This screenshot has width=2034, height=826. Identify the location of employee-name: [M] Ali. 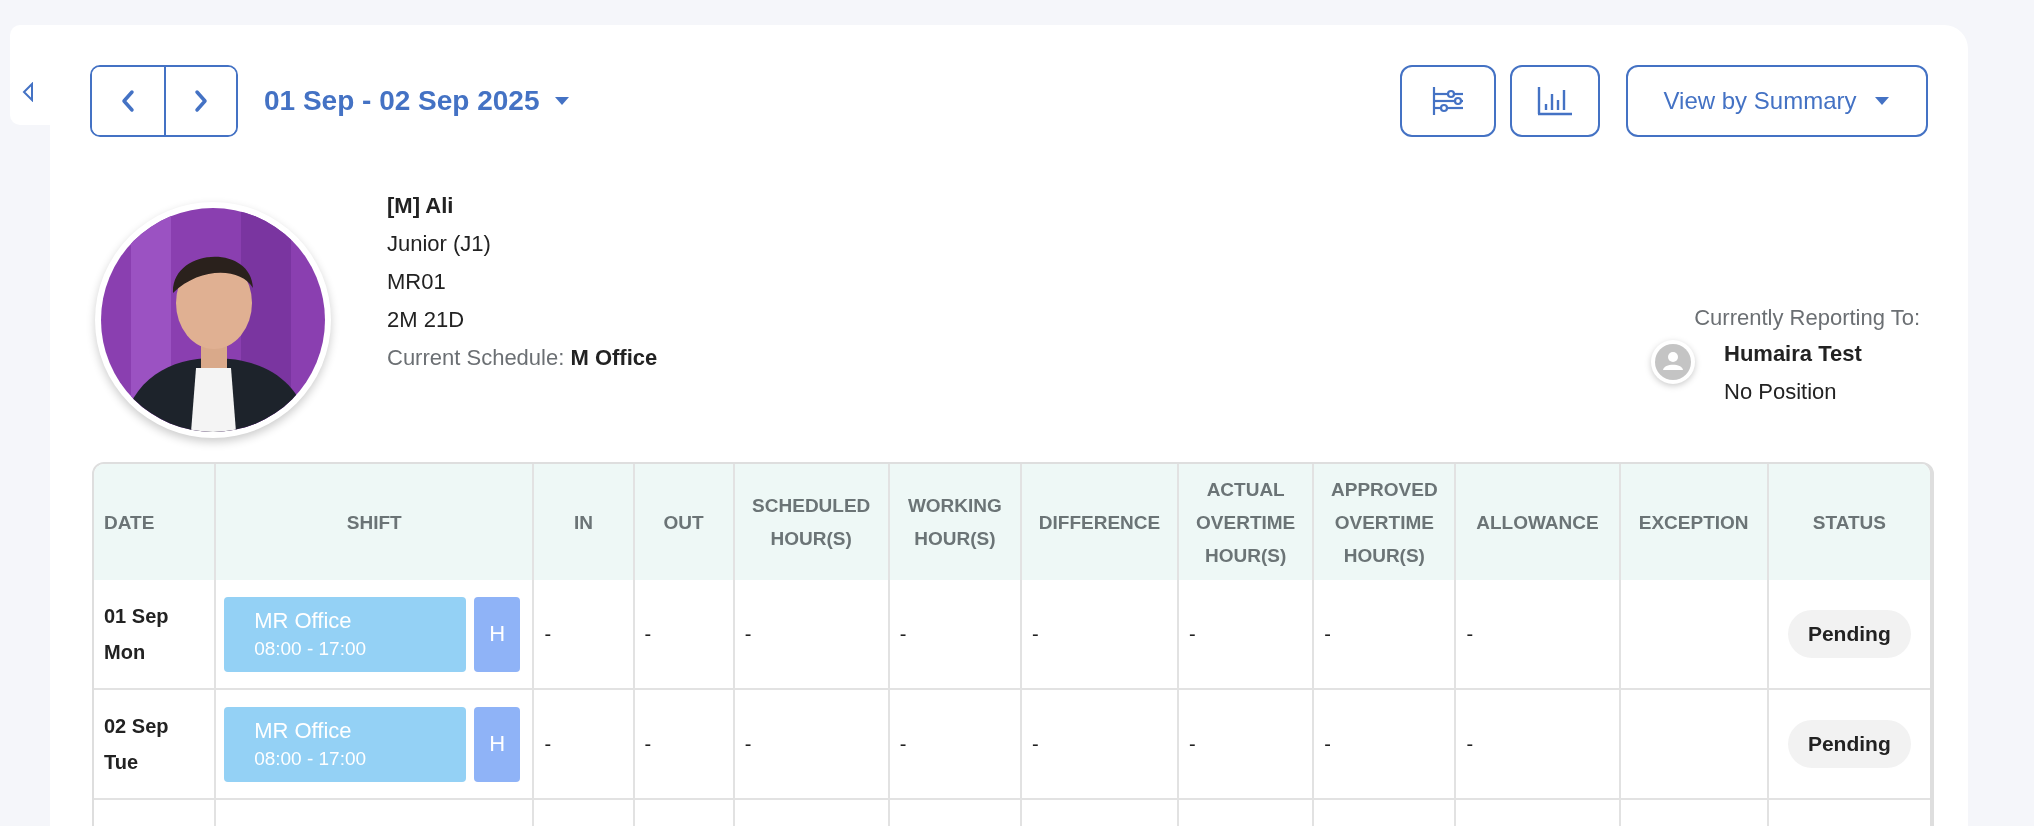
(421, 206).